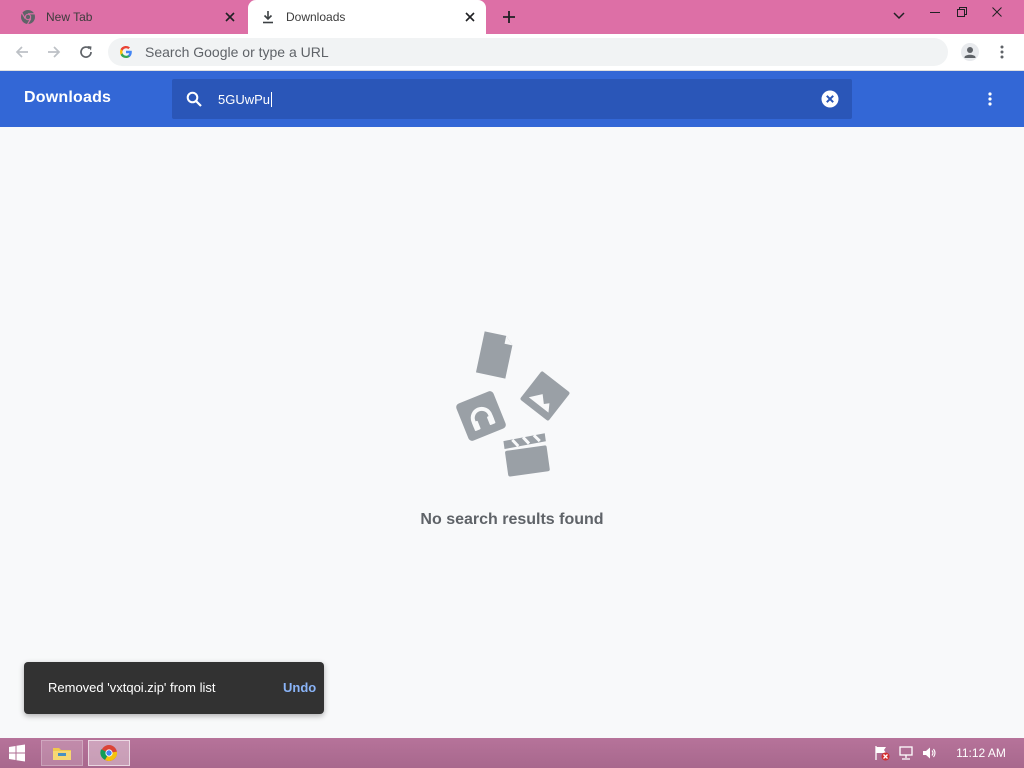 The width and height of the screenshot is (1024, 768). I want to click on tab-downloads: Downloads, so click(367, 17).